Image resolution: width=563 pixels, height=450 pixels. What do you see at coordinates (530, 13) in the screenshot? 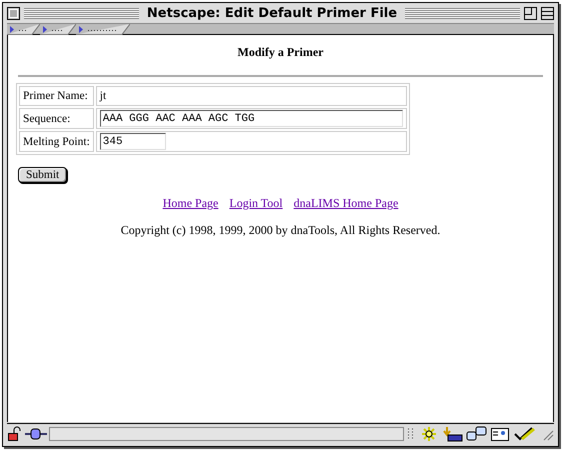
I see `zoom-box-icon` at bounding box center [530, 13].